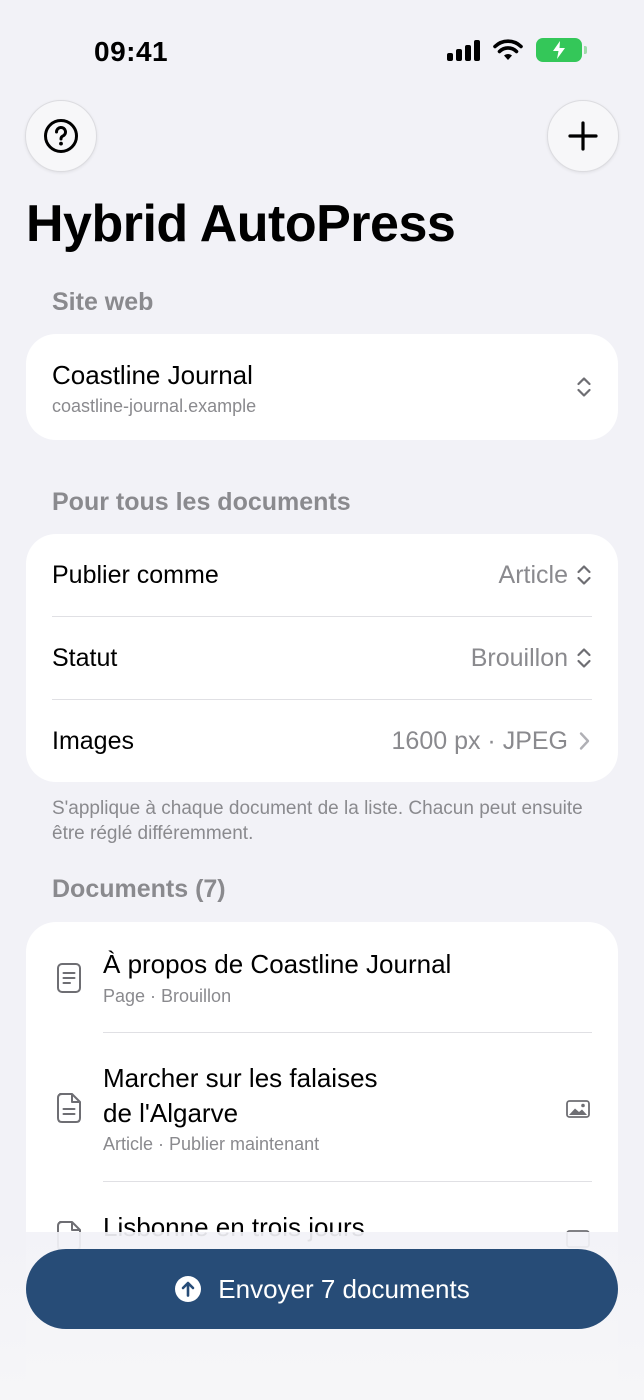  I want to click on site-url: coastline-journal.example, so click(154, 406).